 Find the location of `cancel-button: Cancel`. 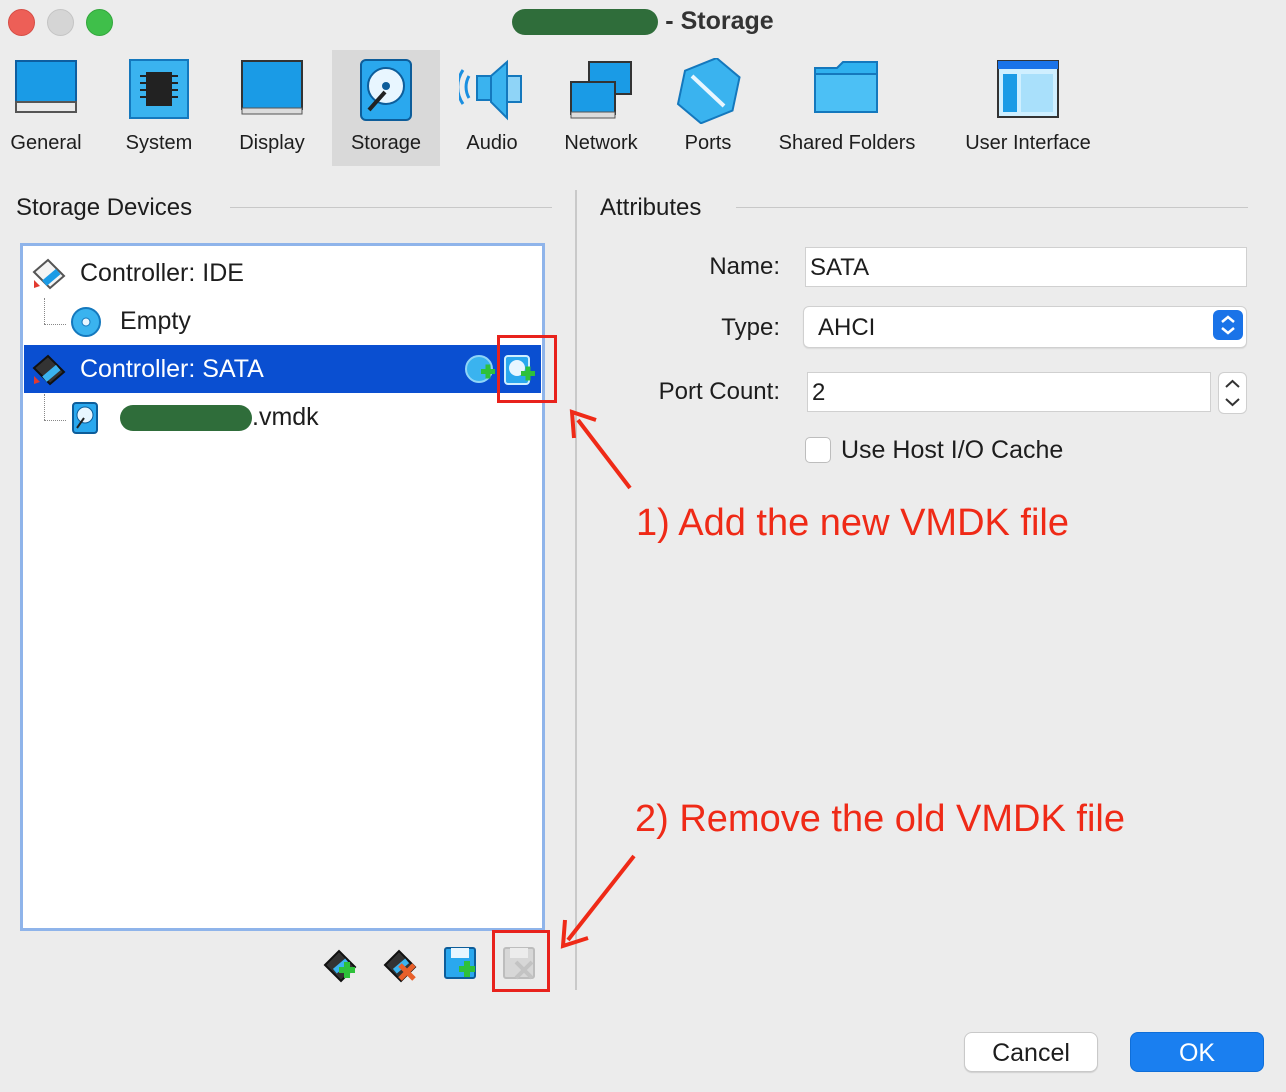

cancel-button: Cancel is located at coordinates (1031, 1052).